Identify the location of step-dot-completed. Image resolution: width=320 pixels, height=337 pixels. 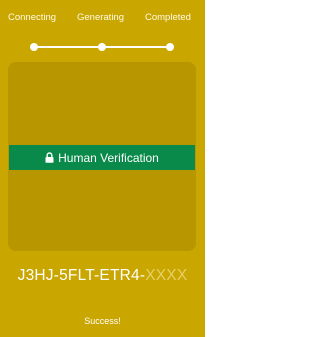
(170, 47).